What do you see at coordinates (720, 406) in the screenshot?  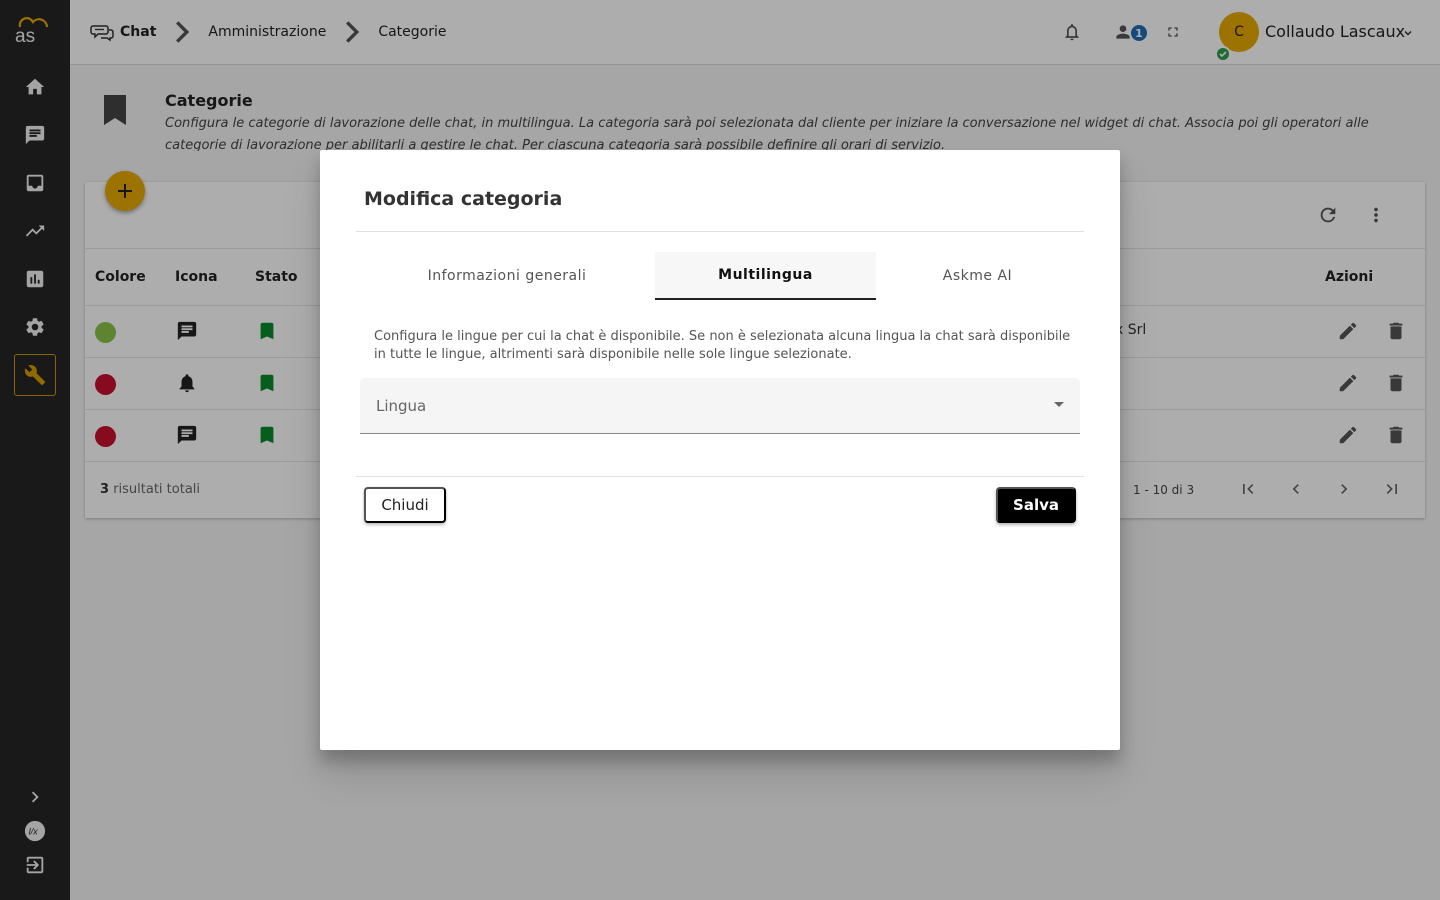 I see `language-select: Lingua` at bounding box center [720, 406].